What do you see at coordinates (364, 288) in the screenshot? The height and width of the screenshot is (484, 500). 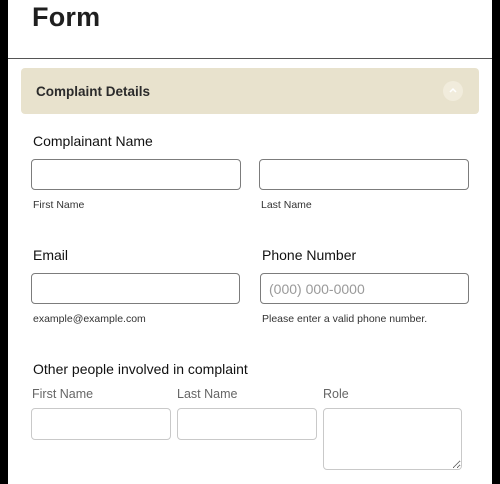 I see `phone-field` at bounding box center [364, 288].